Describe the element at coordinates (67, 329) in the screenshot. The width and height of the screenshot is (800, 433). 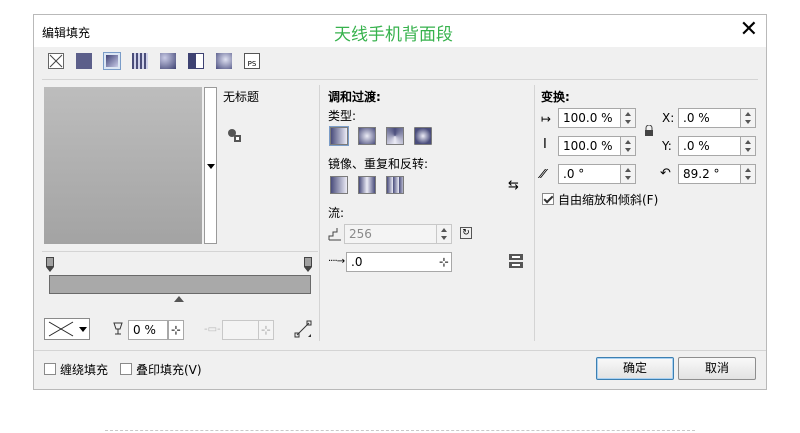
I see `node-color-picker` at that location.